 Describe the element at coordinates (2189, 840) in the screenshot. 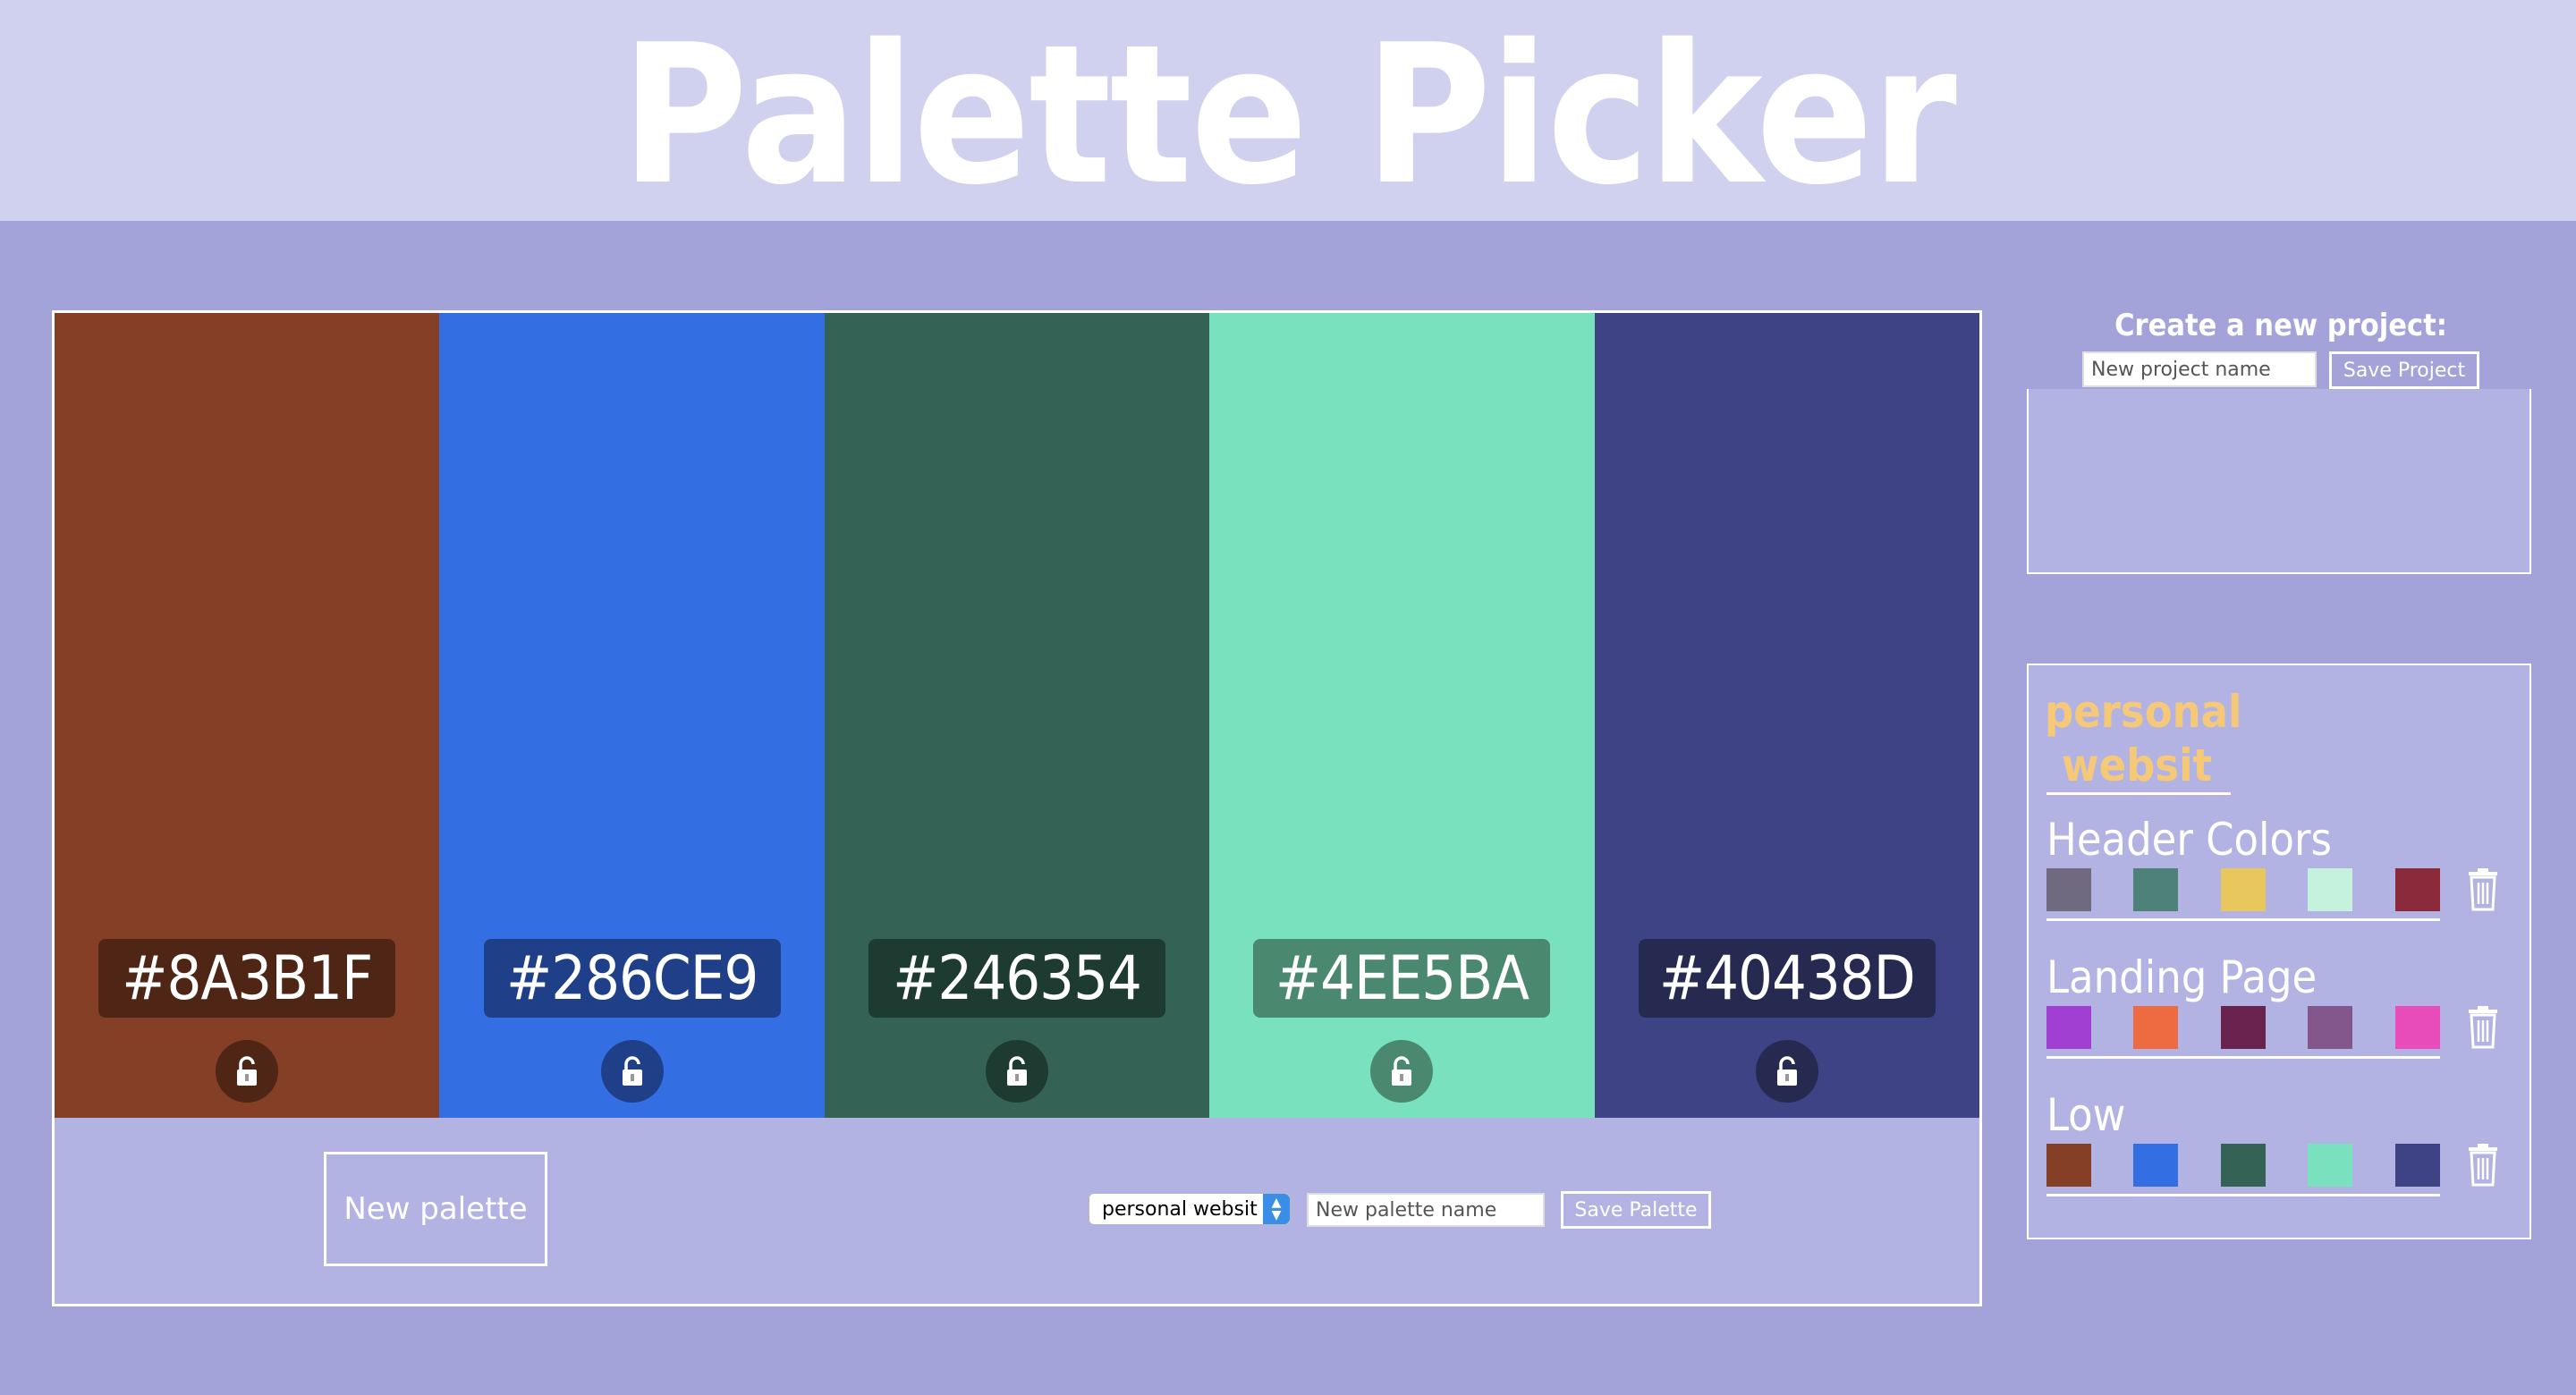

I see `palette-name: Header Colors` at that location.